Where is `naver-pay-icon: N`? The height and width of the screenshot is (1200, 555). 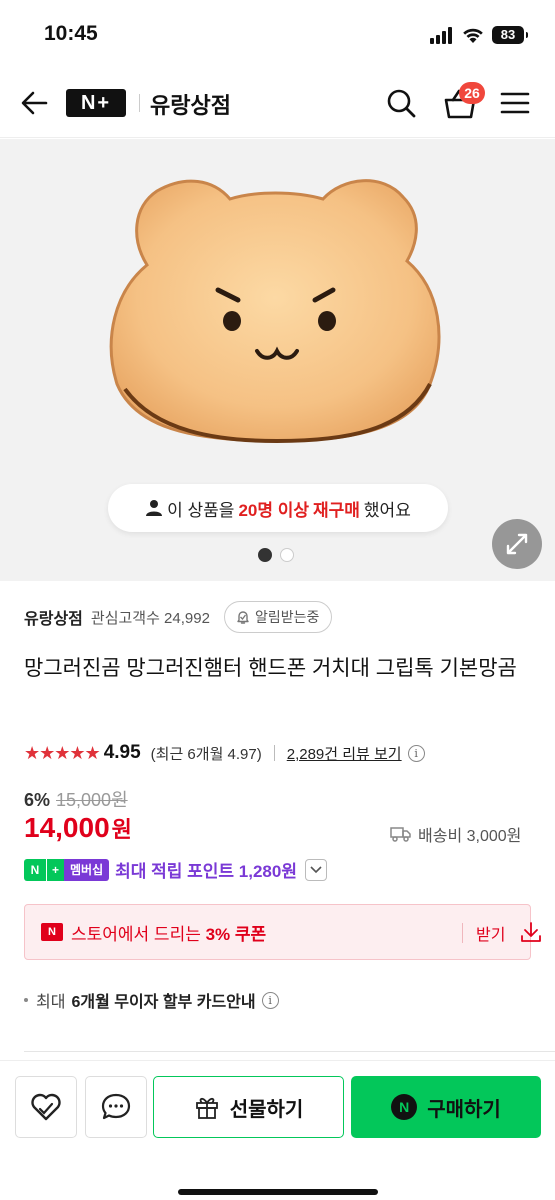
naver-pay-icon: N is located at coordinates (404, 1107).